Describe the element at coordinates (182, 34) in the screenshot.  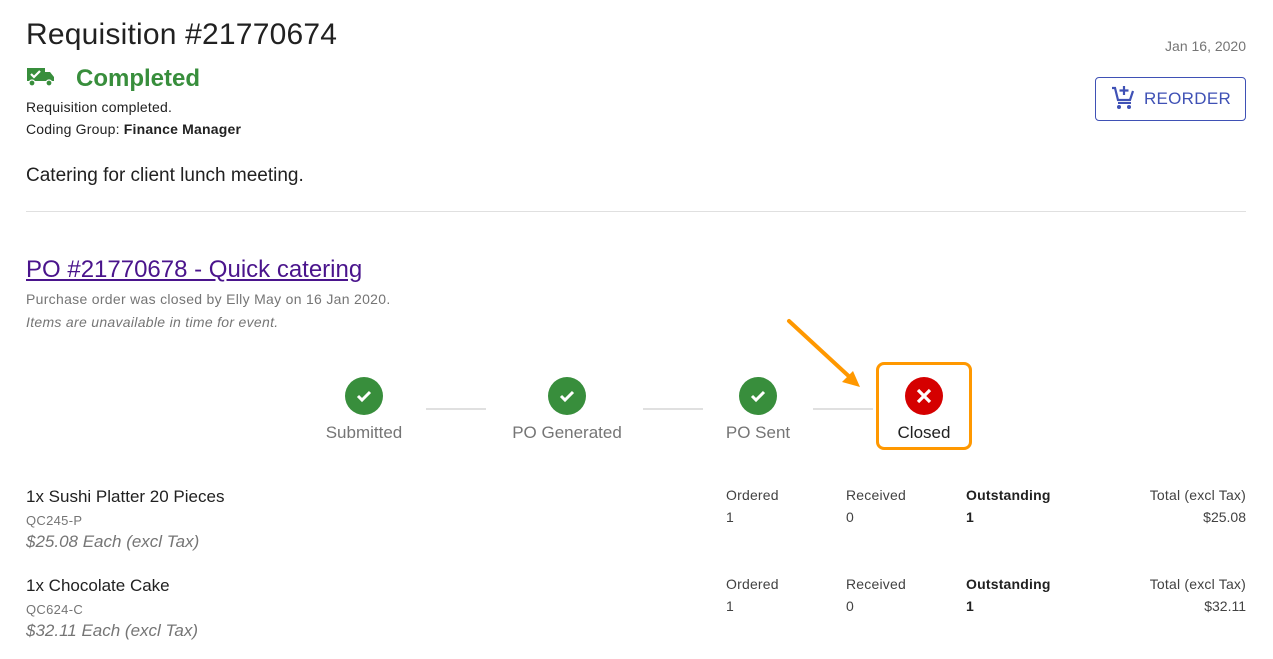
I see `page-title: Requisition #21770674` at that location.